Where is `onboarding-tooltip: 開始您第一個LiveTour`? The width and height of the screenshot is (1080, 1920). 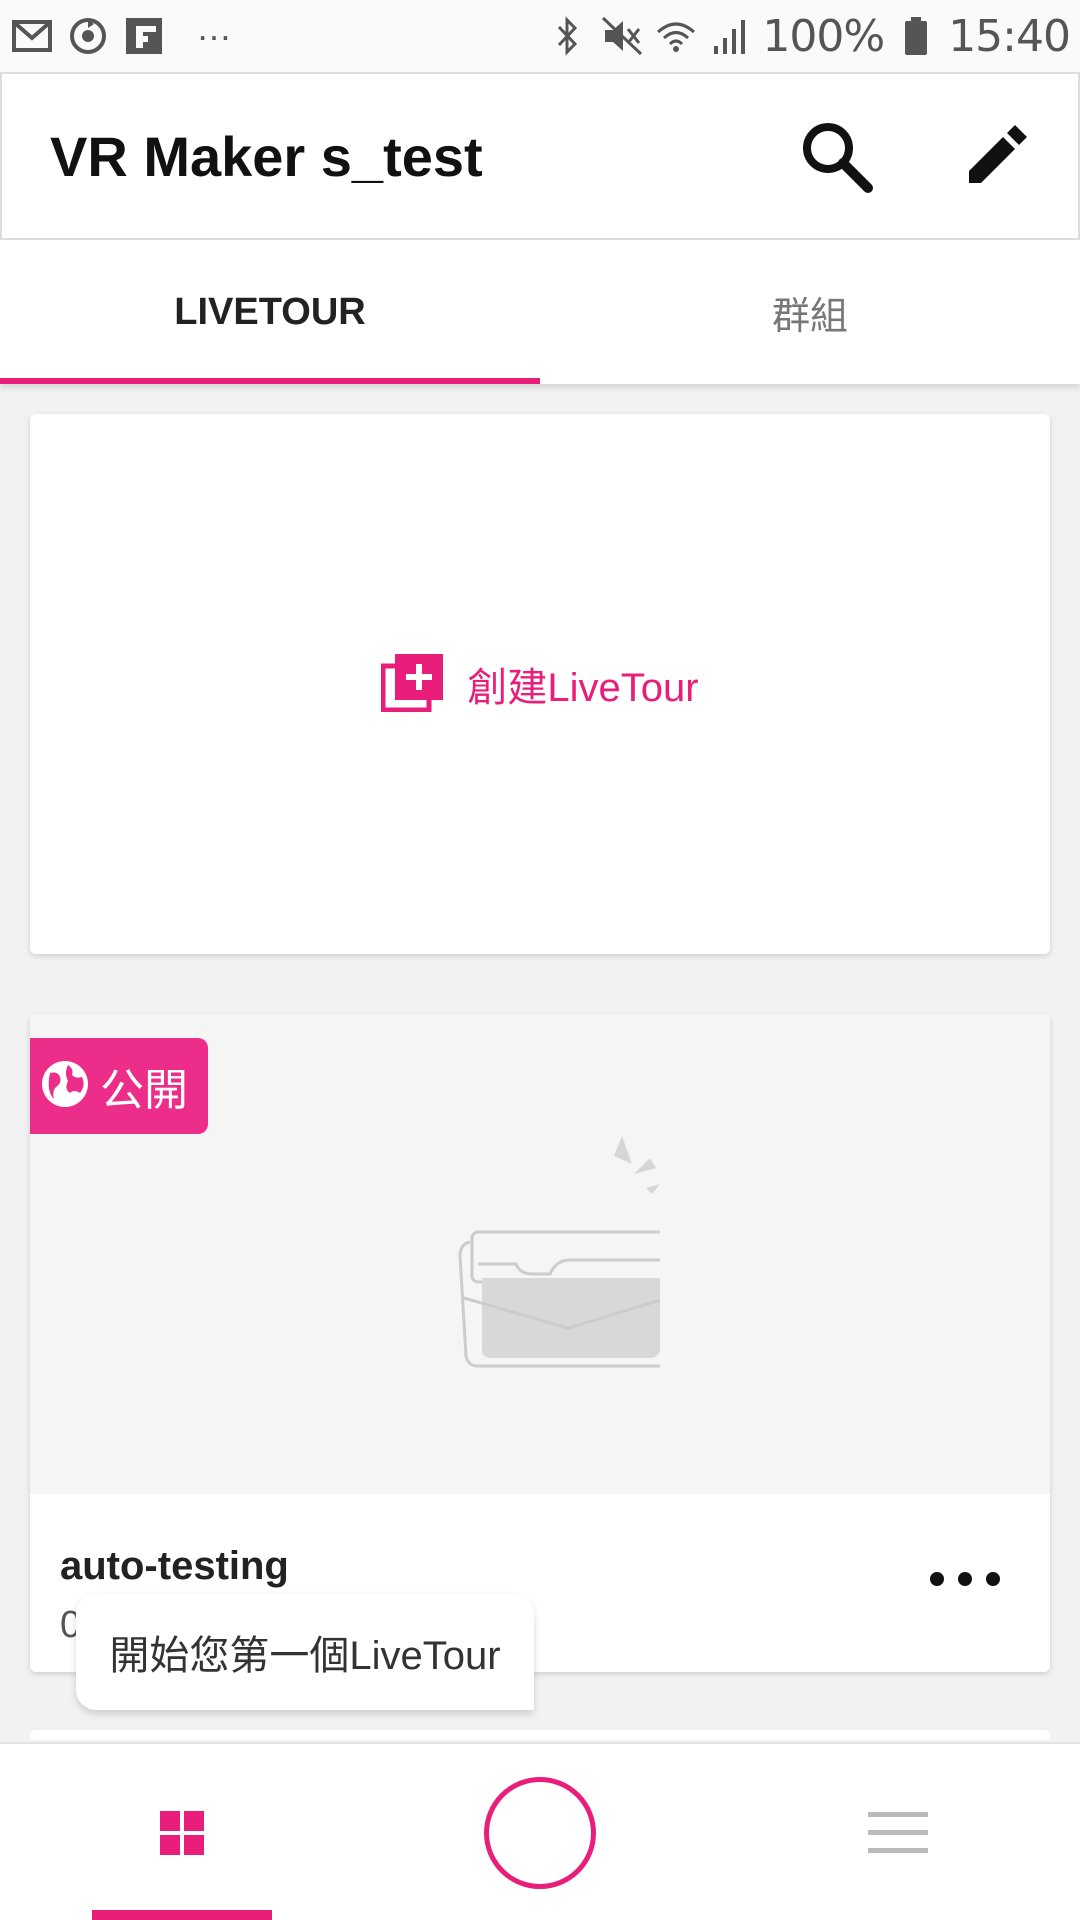 onboarding-tooltip: 開始您第一個LiveTour is located at coordinates (305, 1652).